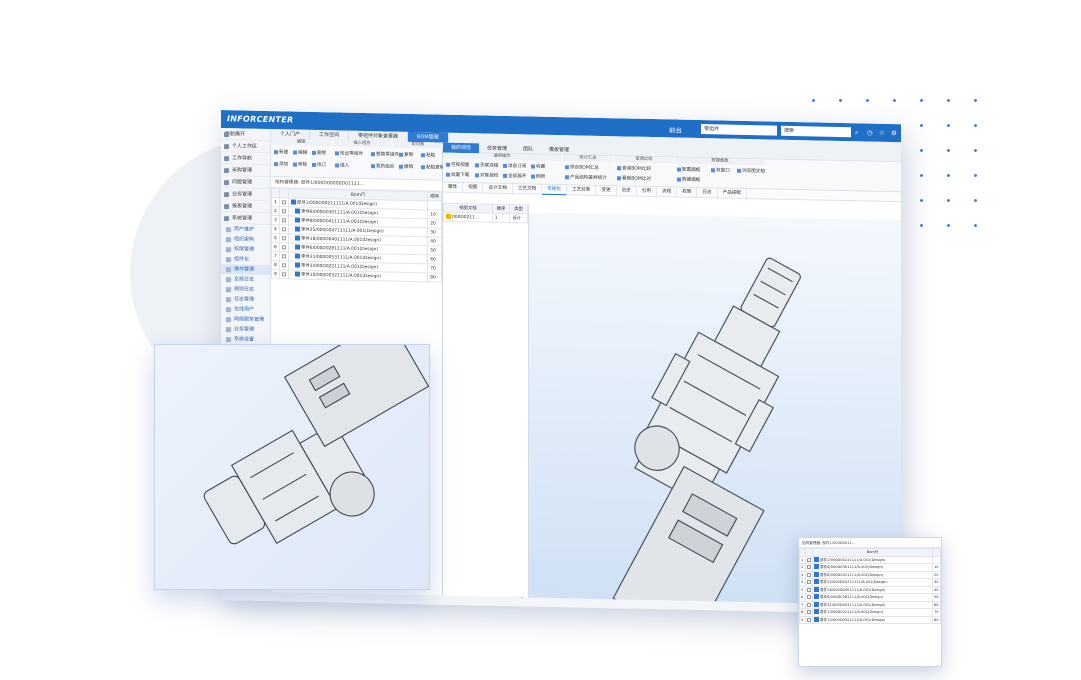  What do you see at coordinates (486, 175) in the screenshot?
I see `object-auth-button: 对象授权` at bounding box center [486, 175].